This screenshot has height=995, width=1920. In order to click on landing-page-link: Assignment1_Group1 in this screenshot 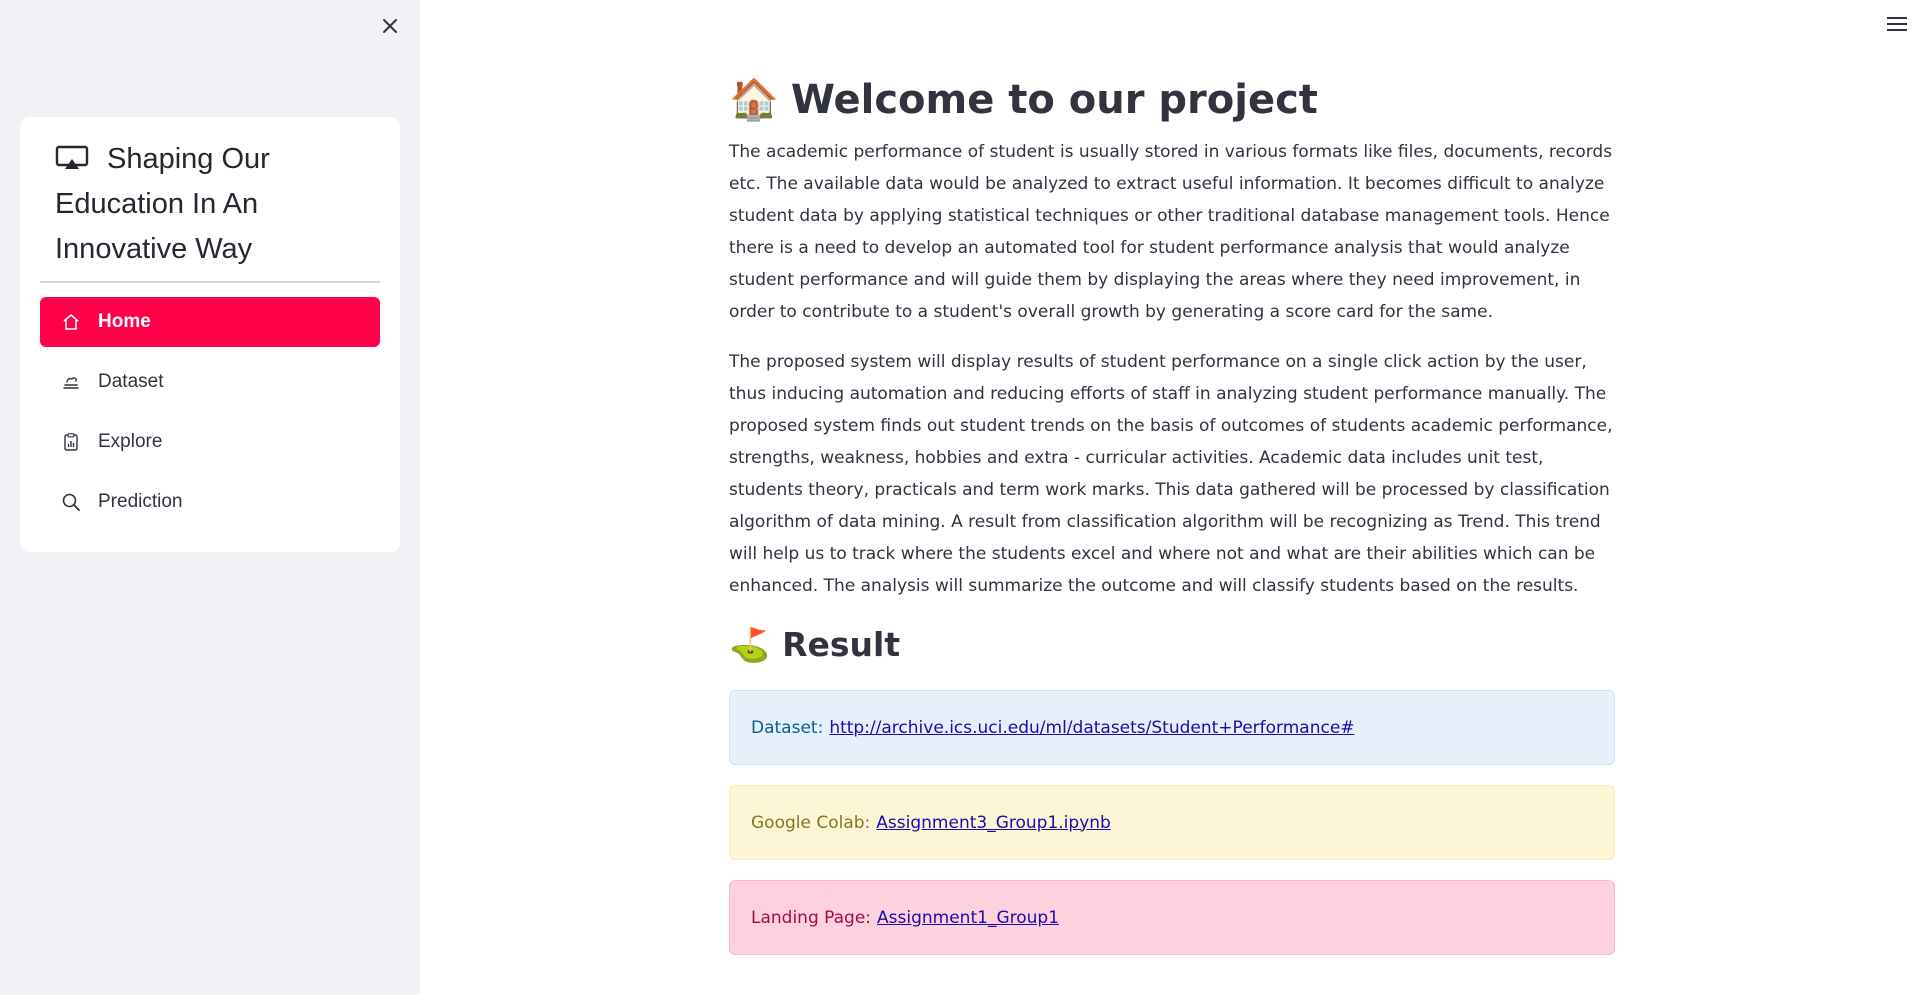, I will do `click(968, 918)`.